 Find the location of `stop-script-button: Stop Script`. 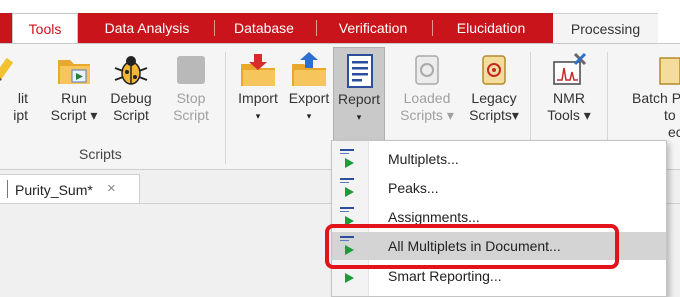

stop-script-button: Stop Script is located at coordinates (191, 87).